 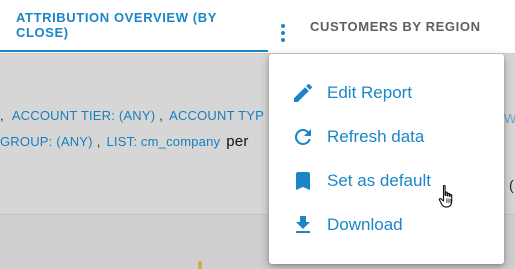 What do you see at coordinates (376, 136) in the screenshot?
I see `menu-item-label: Refresh data` at bounding box center [376, 136].